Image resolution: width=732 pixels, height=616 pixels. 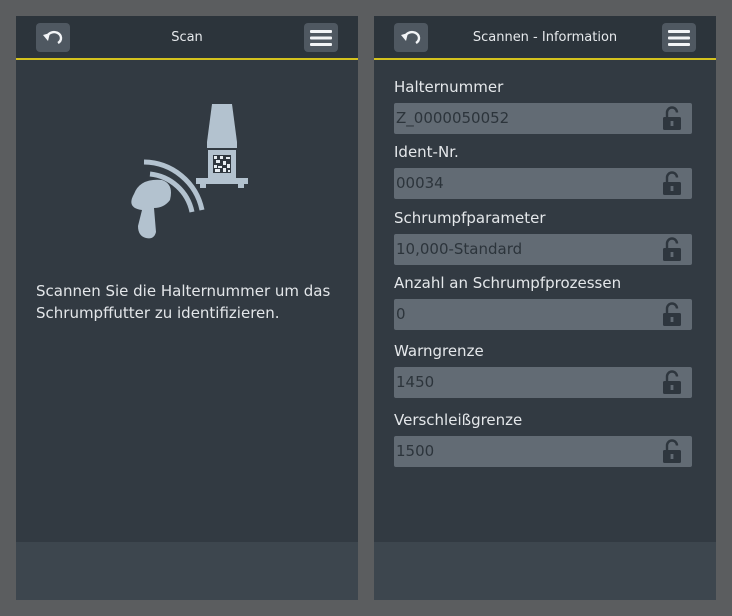 I want to click on field-warngrenze: Warngrenze 1450, so click(x=543, y=369).